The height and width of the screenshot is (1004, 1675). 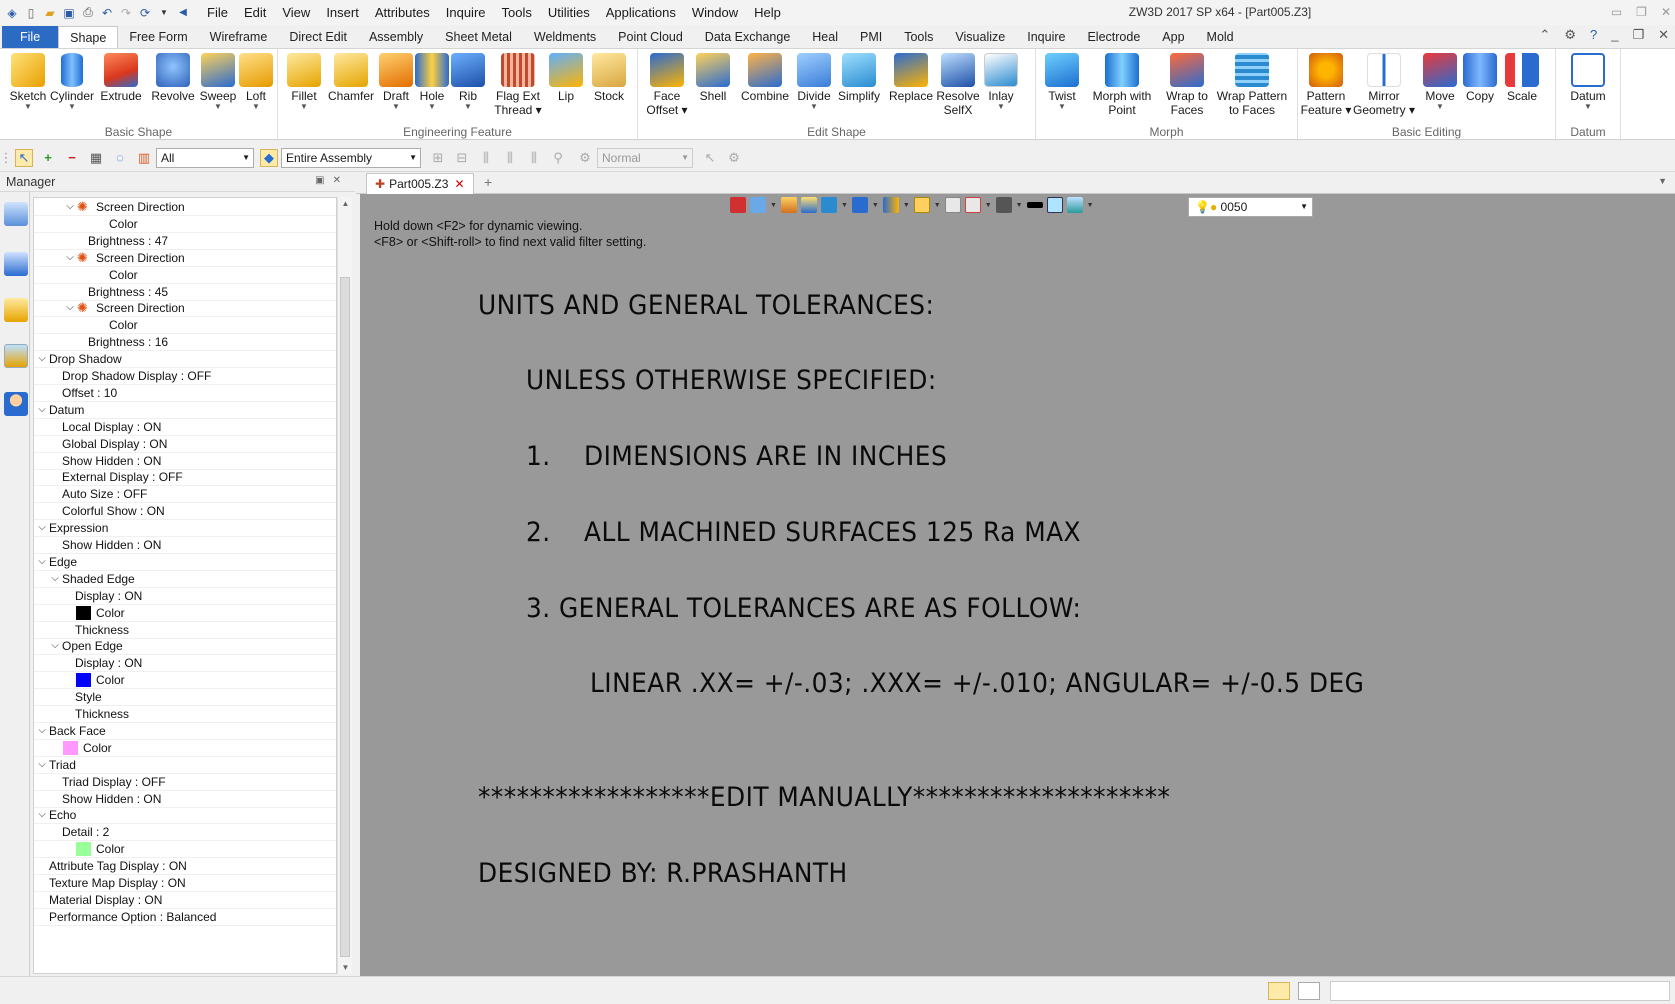 What do you see at coordinates (345, 617) in the screenshot?
I see `scroll-thumb` at bounding box center [345, 617].